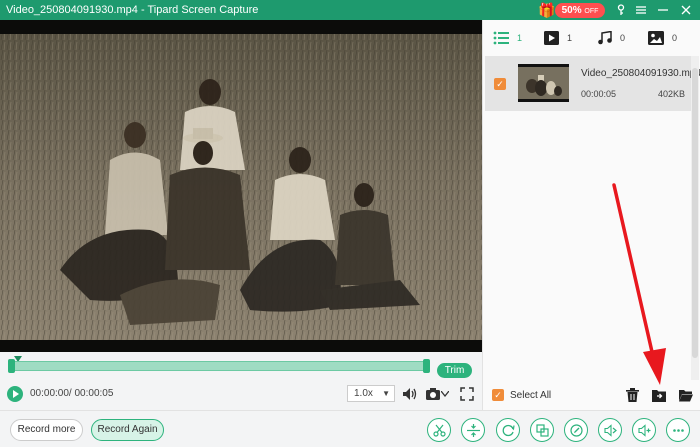 This screenshot has height=447, width=700. What do you see at coordinates (520, 38) in the screenshot?
I see `tab-all-count: 1` at bounding box center [520, 38].